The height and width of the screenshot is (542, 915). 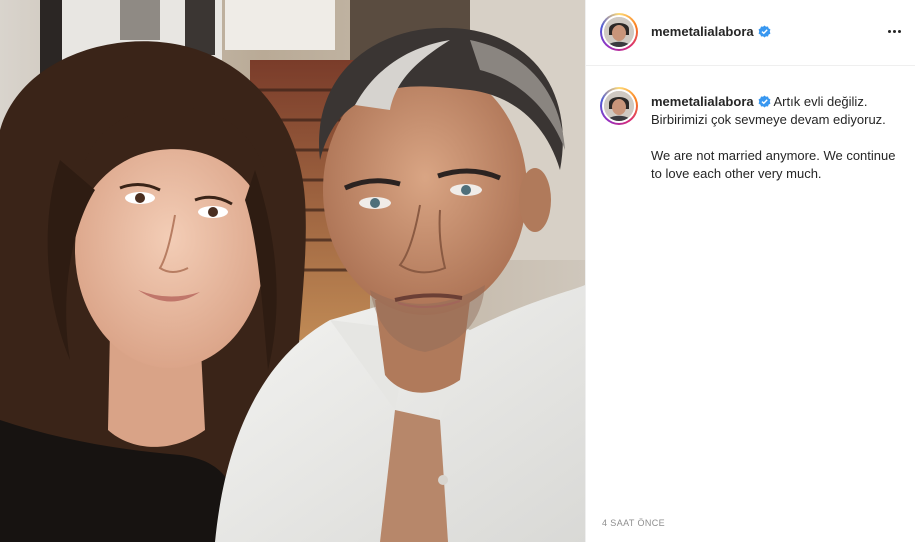 I want to click on avatar-photo, so click(x=619, y=32).